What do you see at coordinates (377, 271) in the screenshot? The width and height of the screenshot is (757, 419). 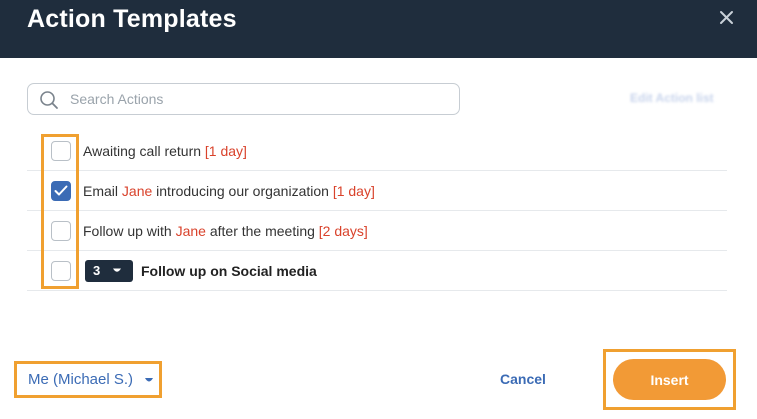 I see `action-group-row: 3 Follow up on Social media` at bounding box center [377, 271].